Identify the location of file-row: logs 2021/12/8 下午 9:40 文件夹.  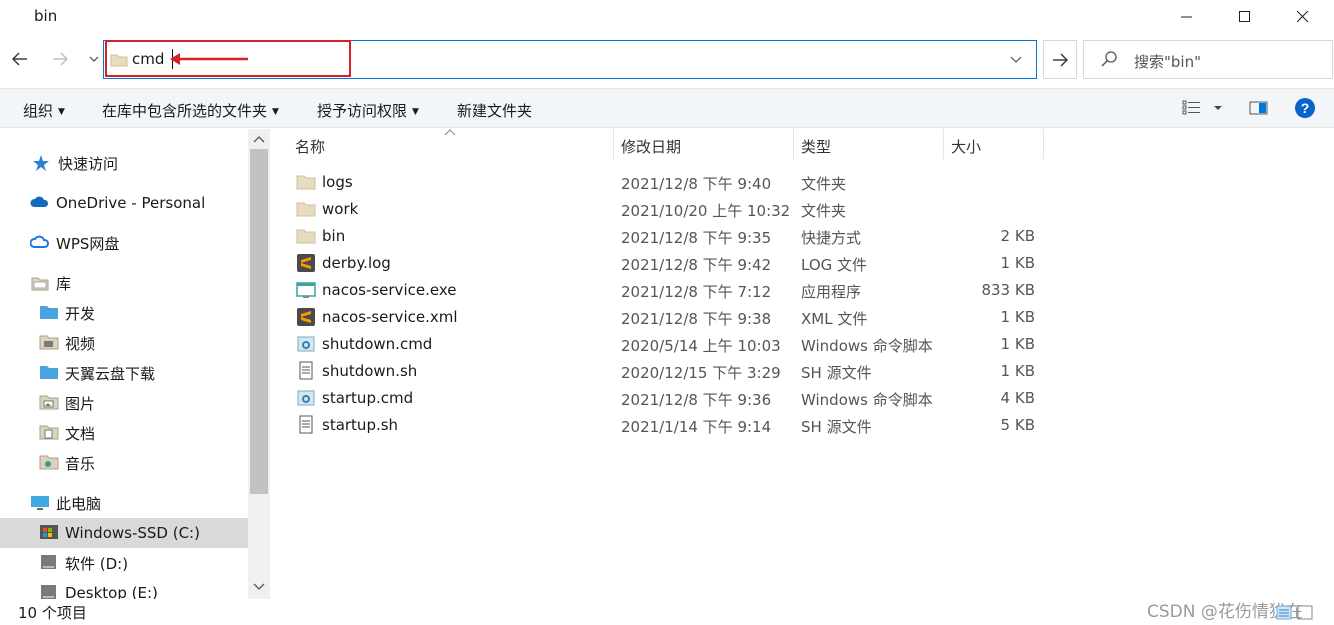
(675, 182).